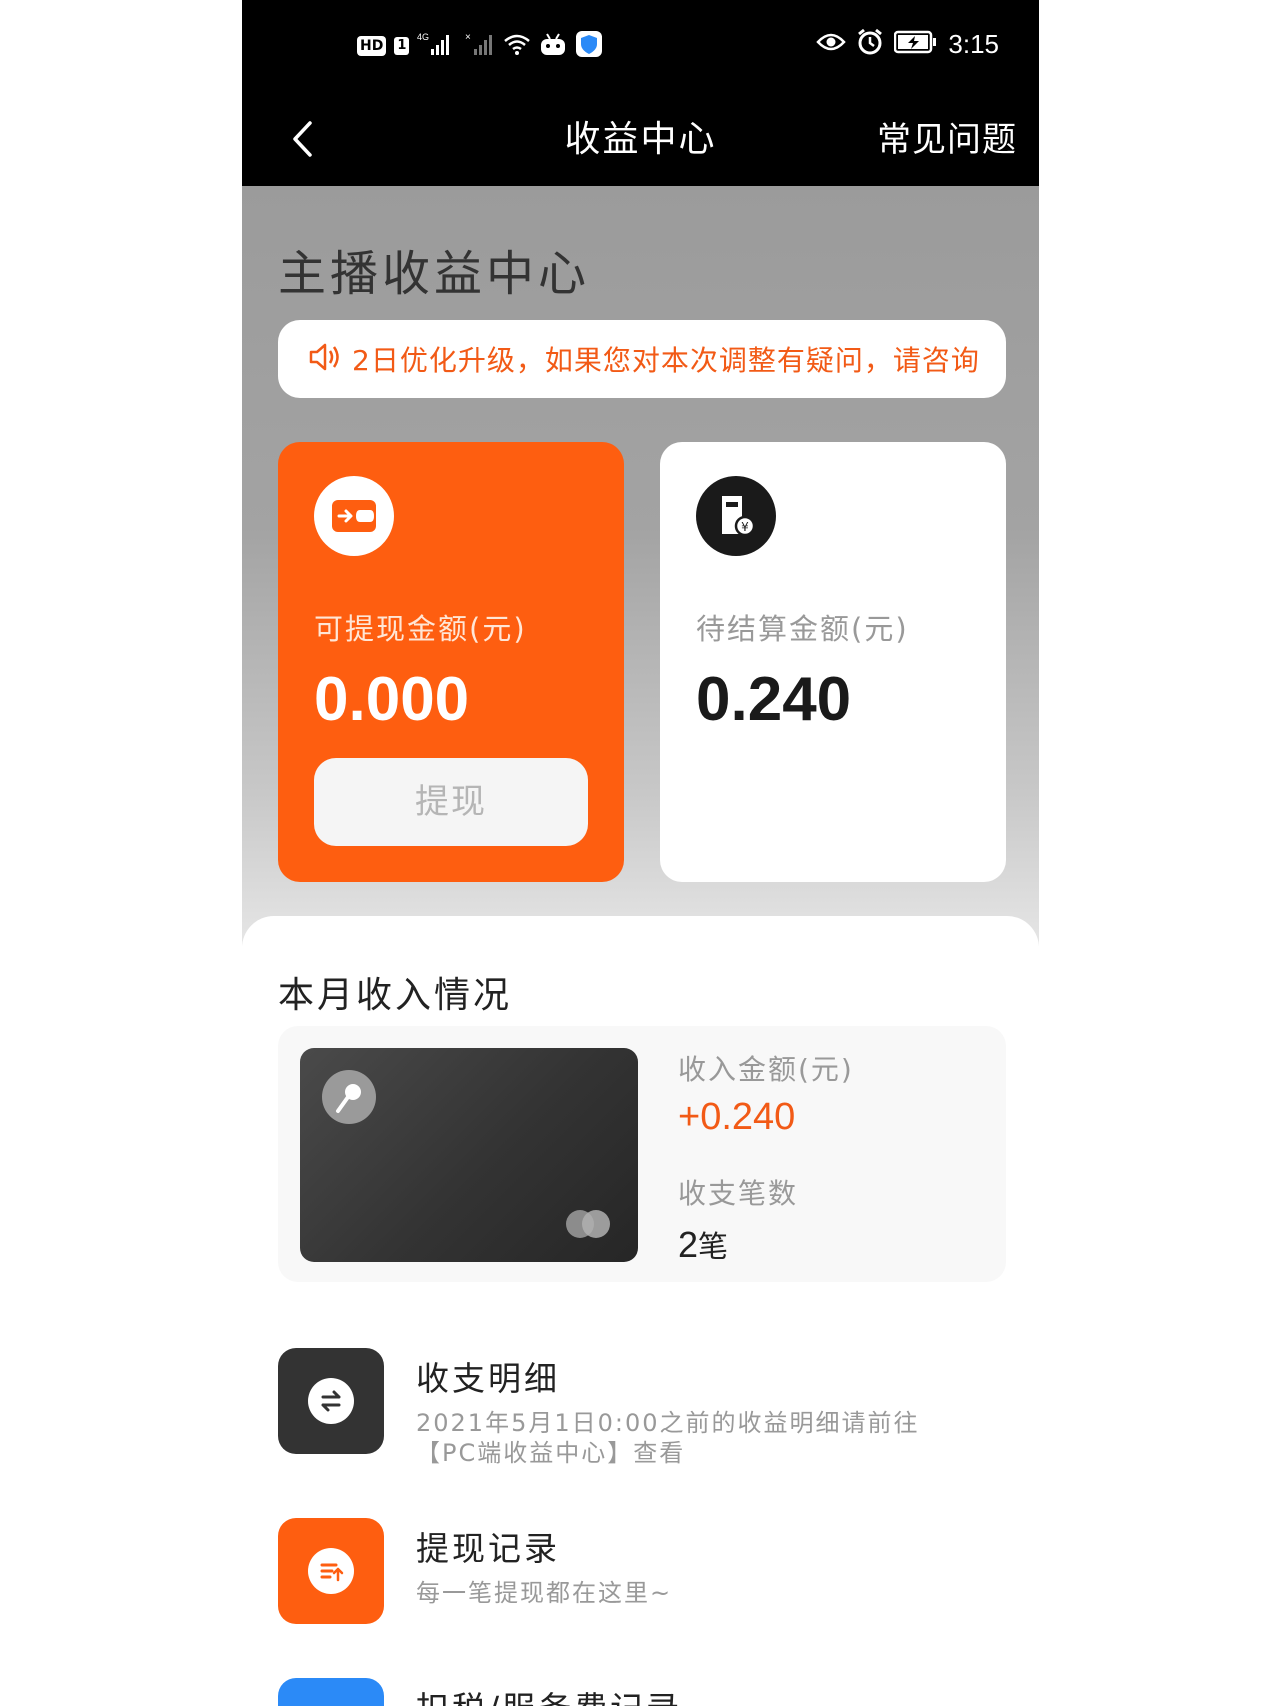 The image size is (1280, 1706). Describe the element at coordinates (553, 46) in the screenshot. I see `robot-icon` at that location.